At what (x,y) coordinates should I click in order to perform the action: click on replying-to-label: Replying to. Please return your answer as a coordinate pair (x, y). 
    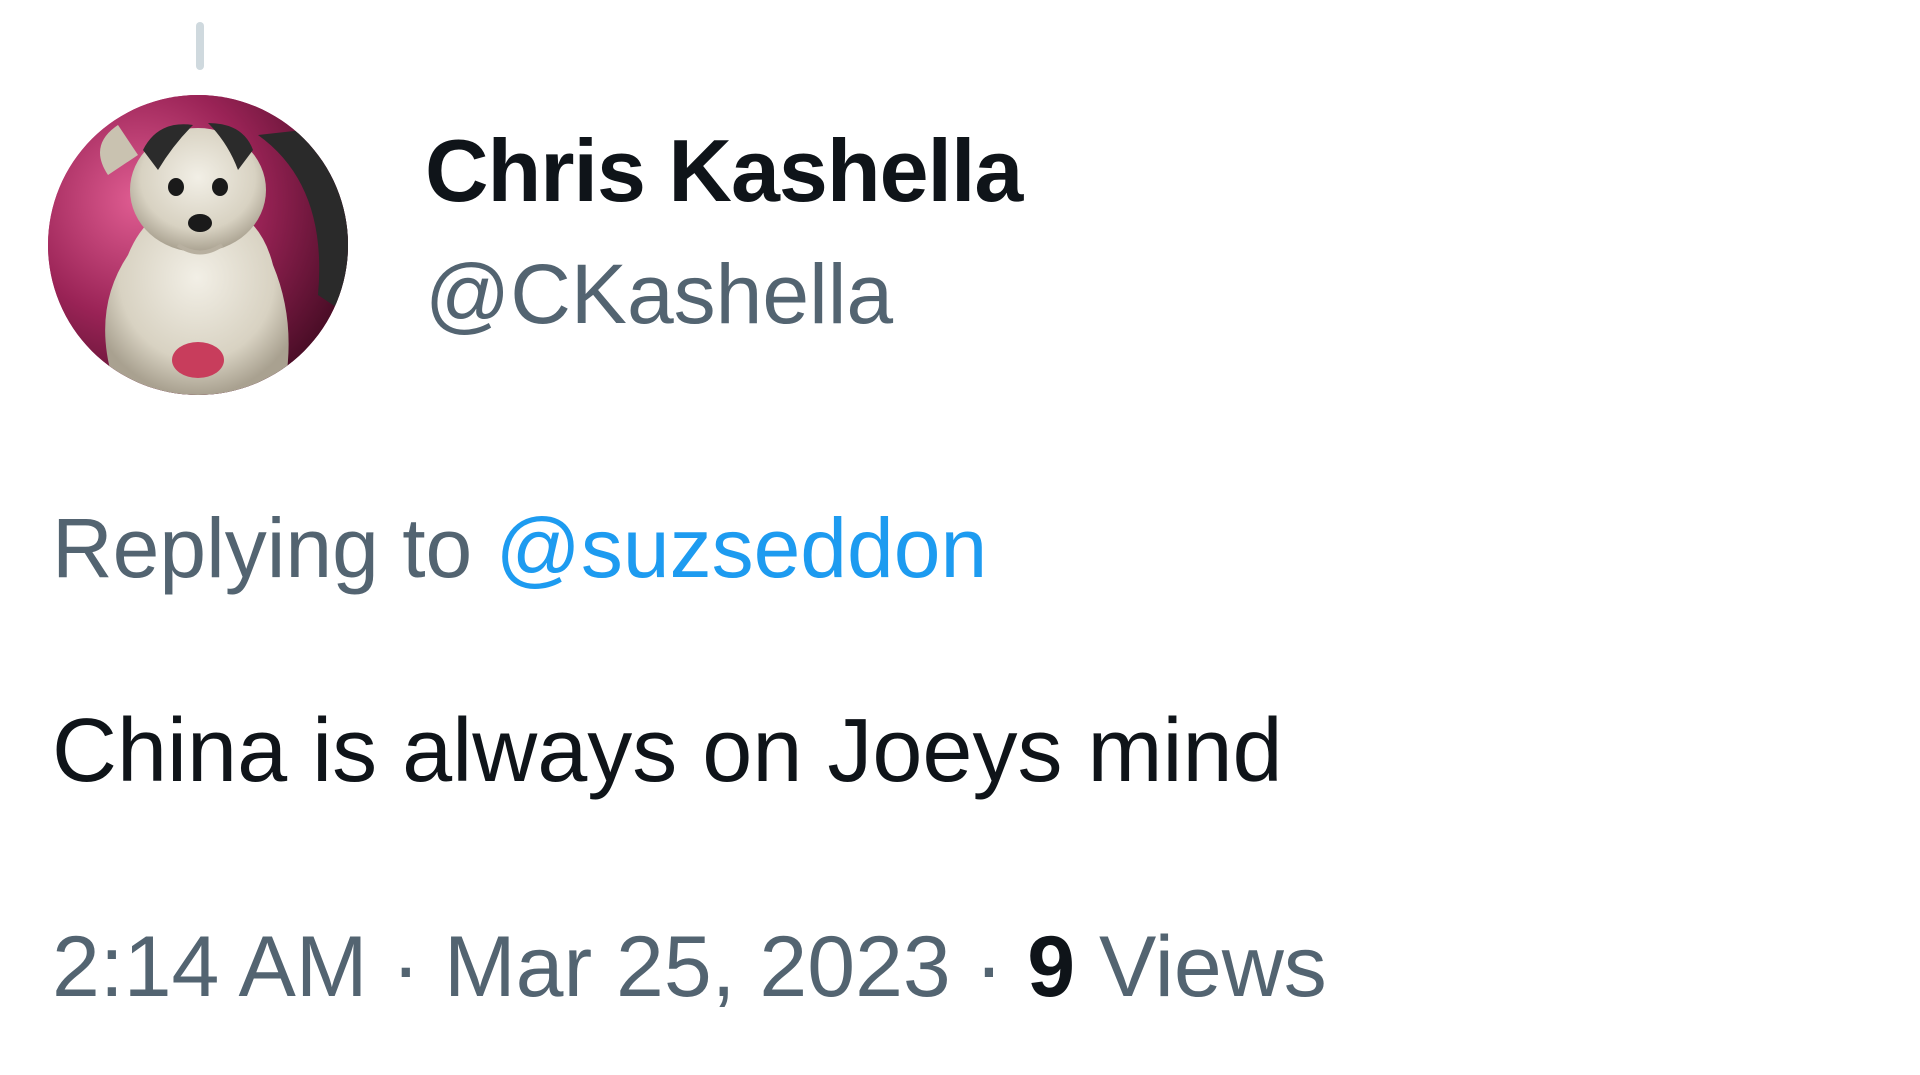
    Looking at the image, I should click on (262, 548).